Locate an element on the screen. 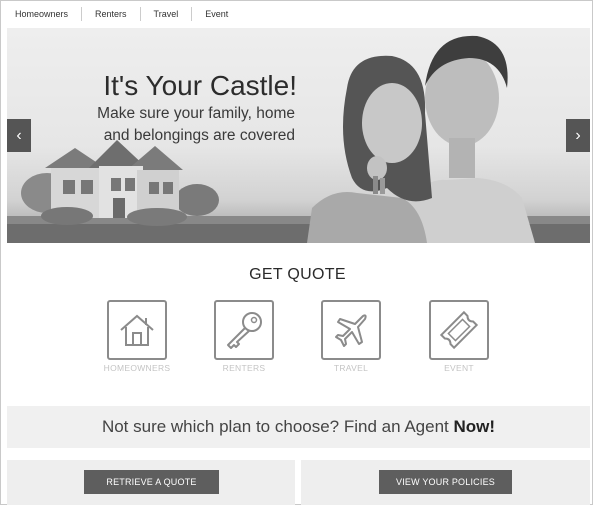  top-nav: Homeowners Renters Travel Event is located at coordinates (121, 14).